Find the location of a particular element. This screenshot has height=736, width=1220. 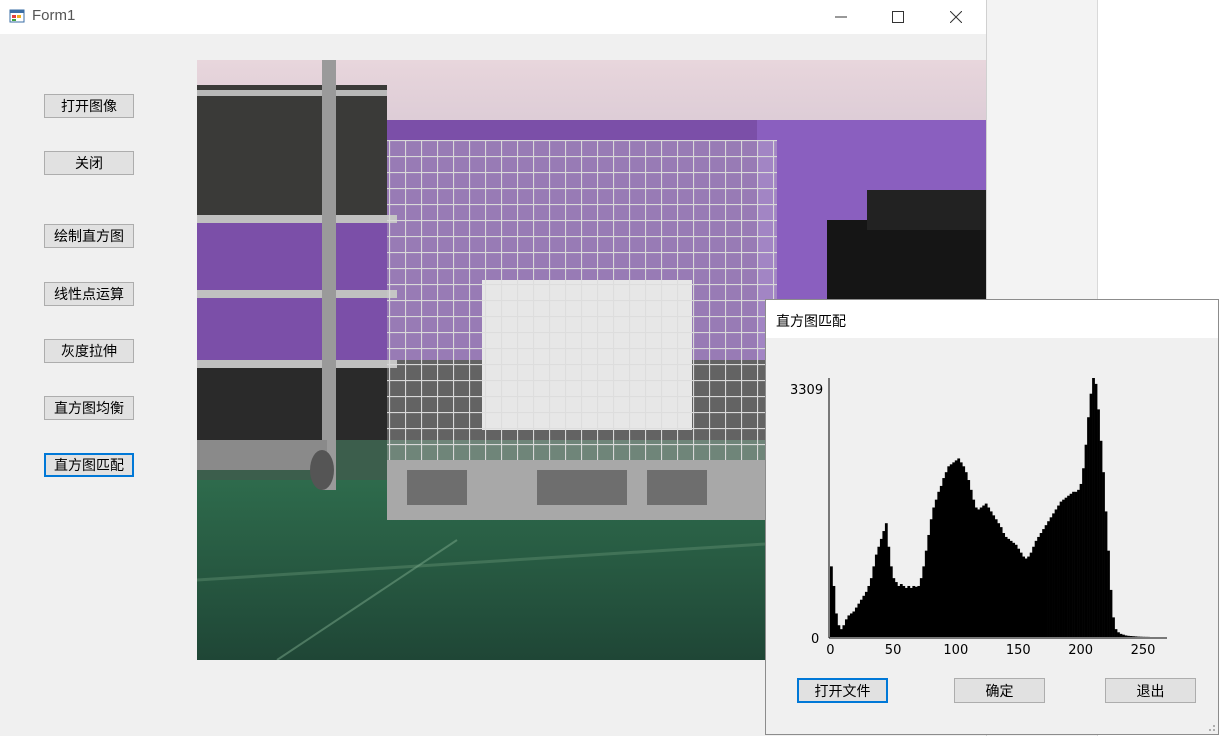

maximize-button is located at coordinates (898, 17).